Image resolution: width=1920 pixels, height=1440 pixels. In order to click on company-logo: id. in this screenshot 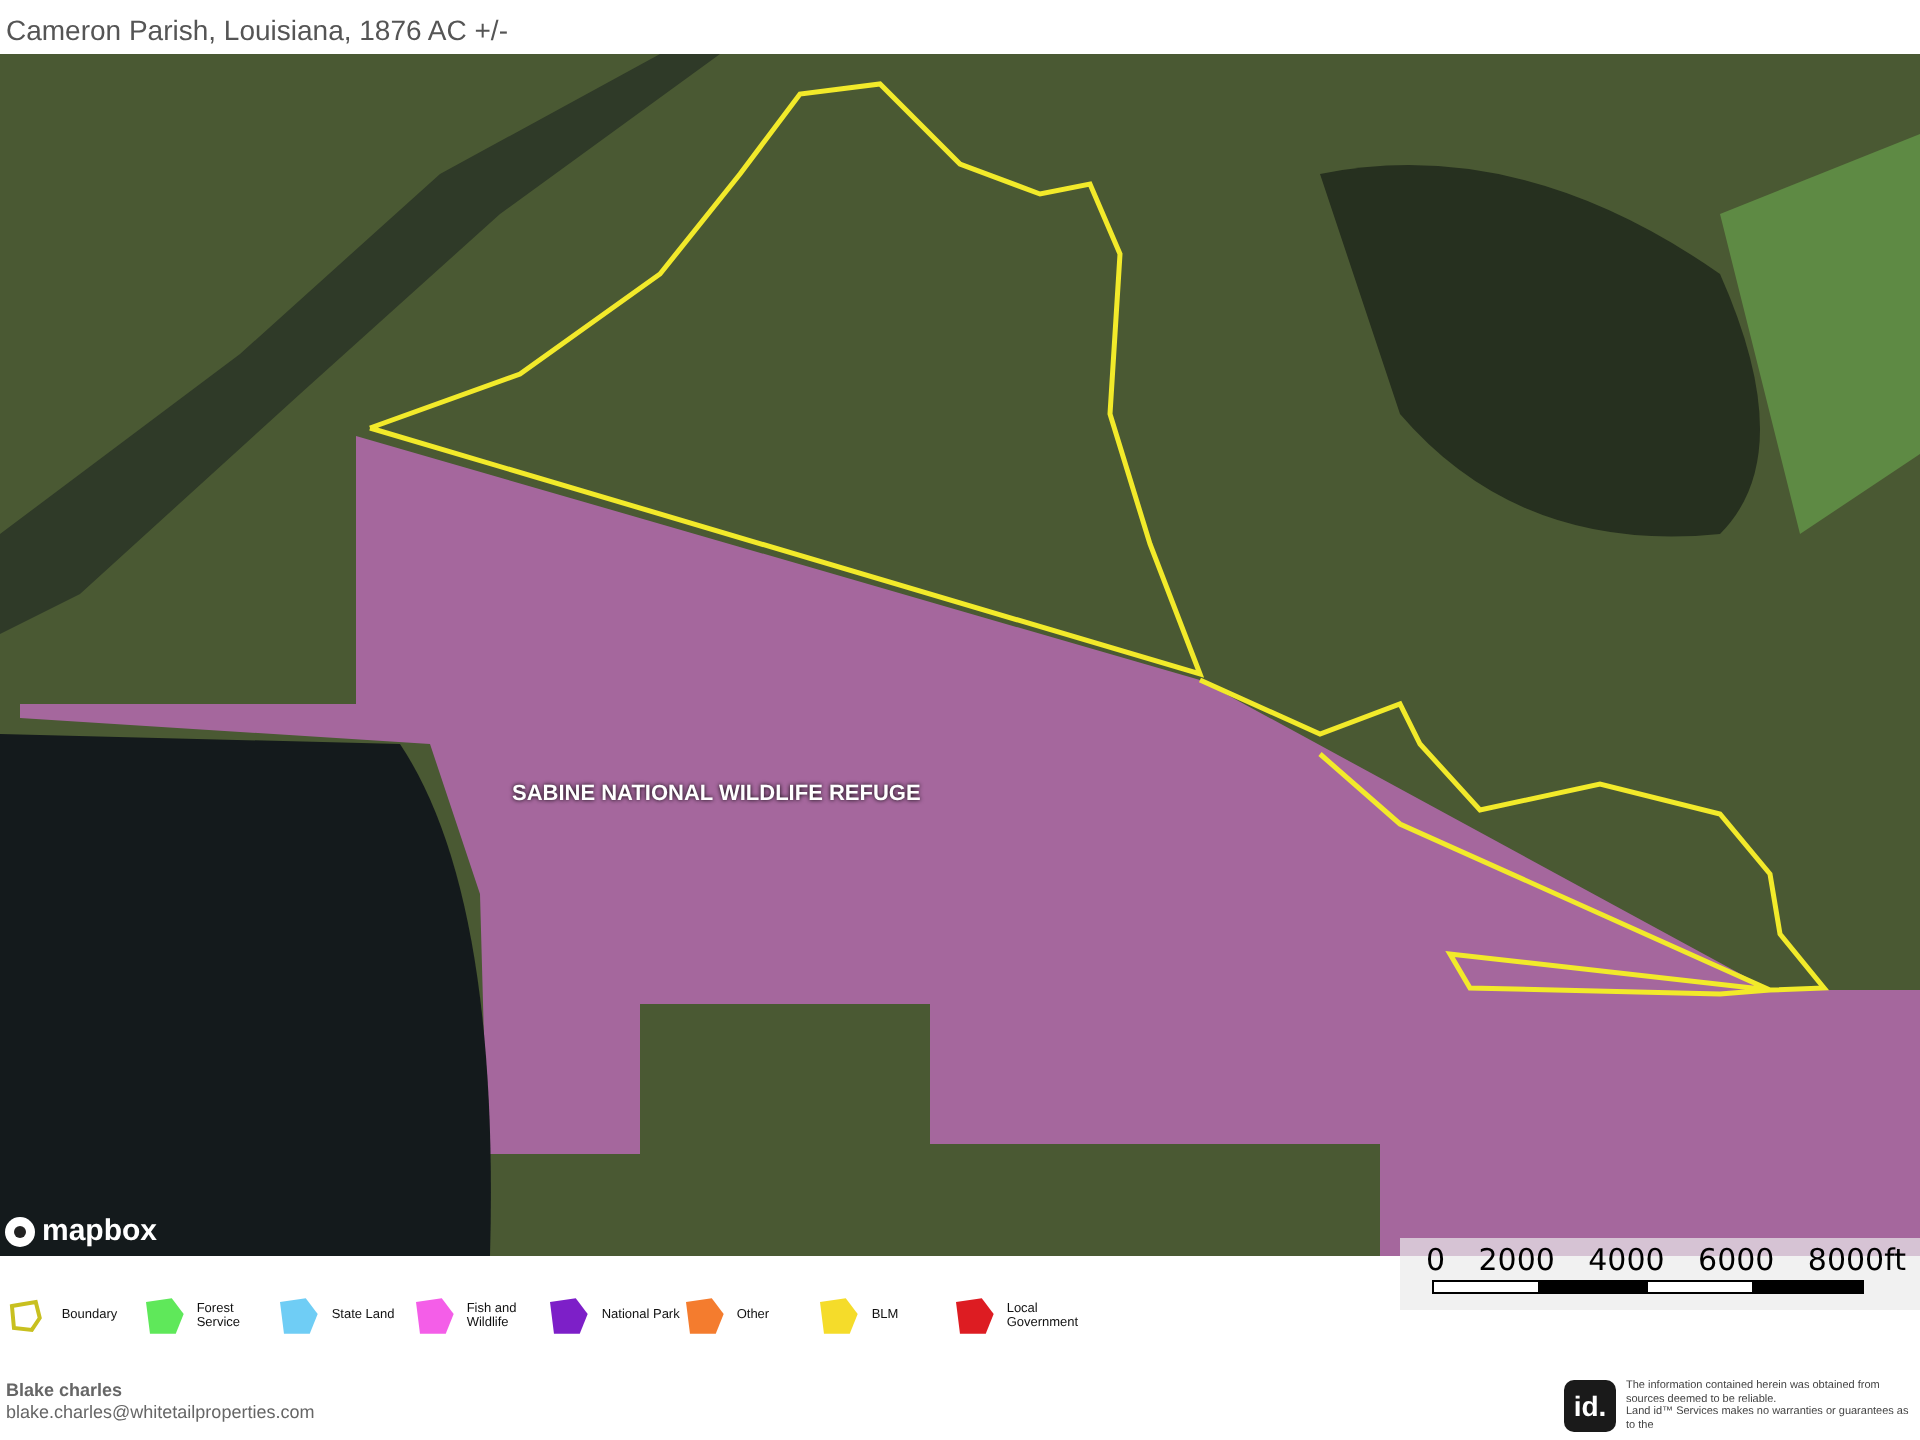, I will do `click(1590, 1406)`.